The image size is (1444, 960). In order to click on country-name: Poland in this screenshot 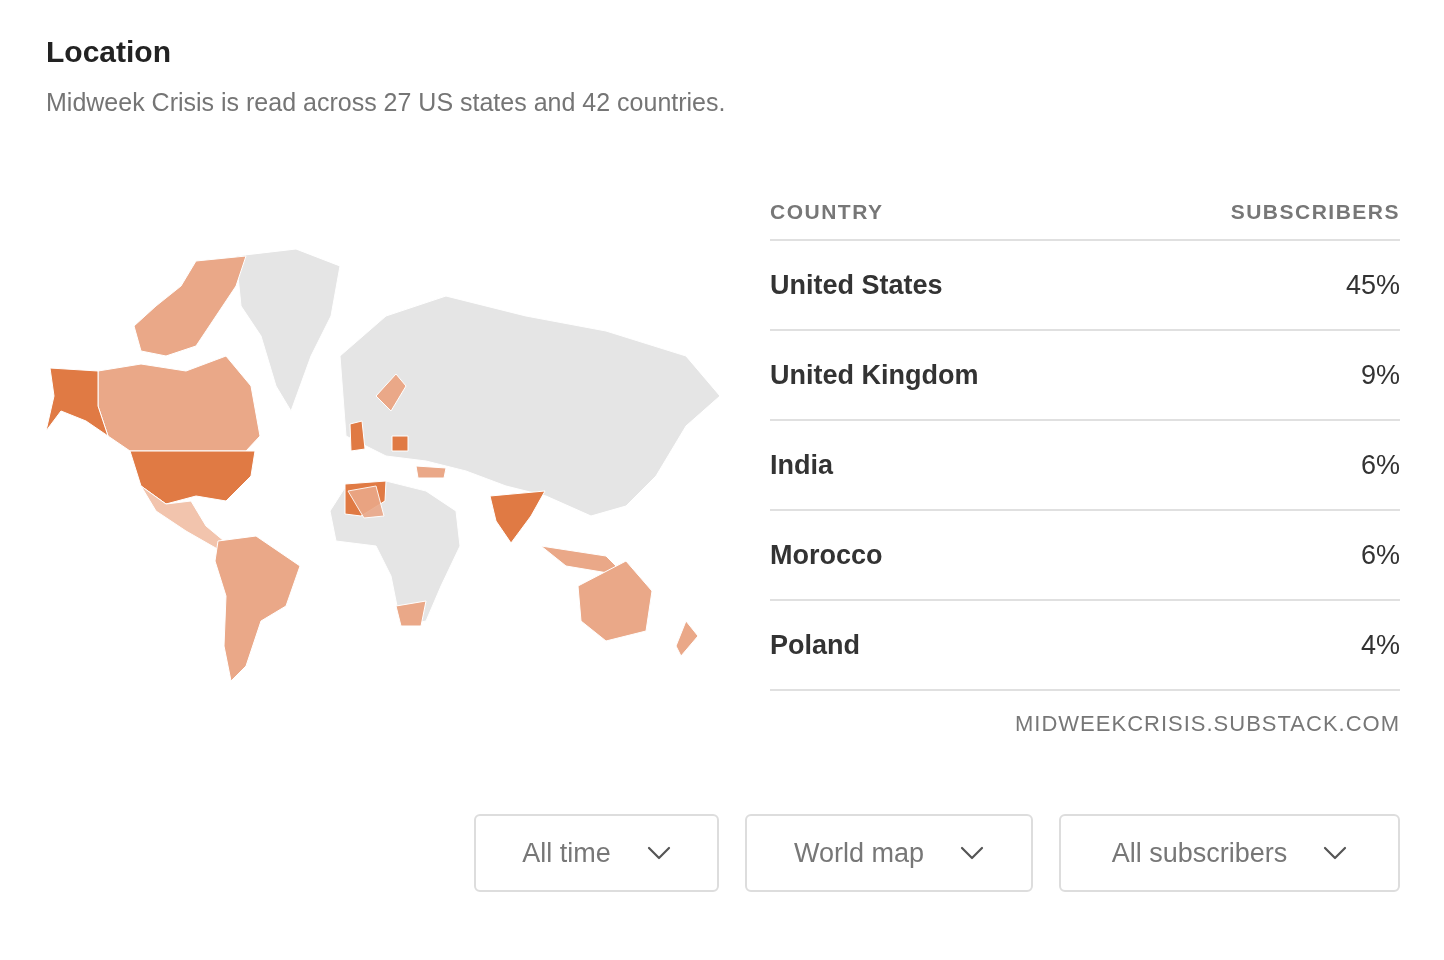, I will do `click(815, 645)`.